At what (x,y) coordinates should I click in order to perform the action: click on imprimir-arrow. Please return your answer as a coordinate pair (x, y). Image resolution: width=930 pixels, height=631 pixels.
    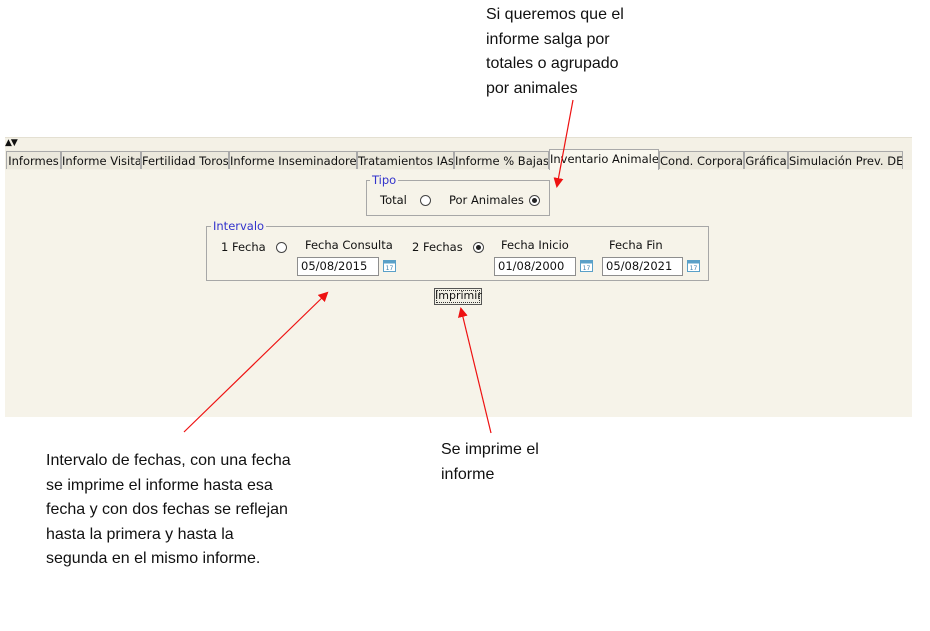
    Looking at the image, I should click on (475, 370).